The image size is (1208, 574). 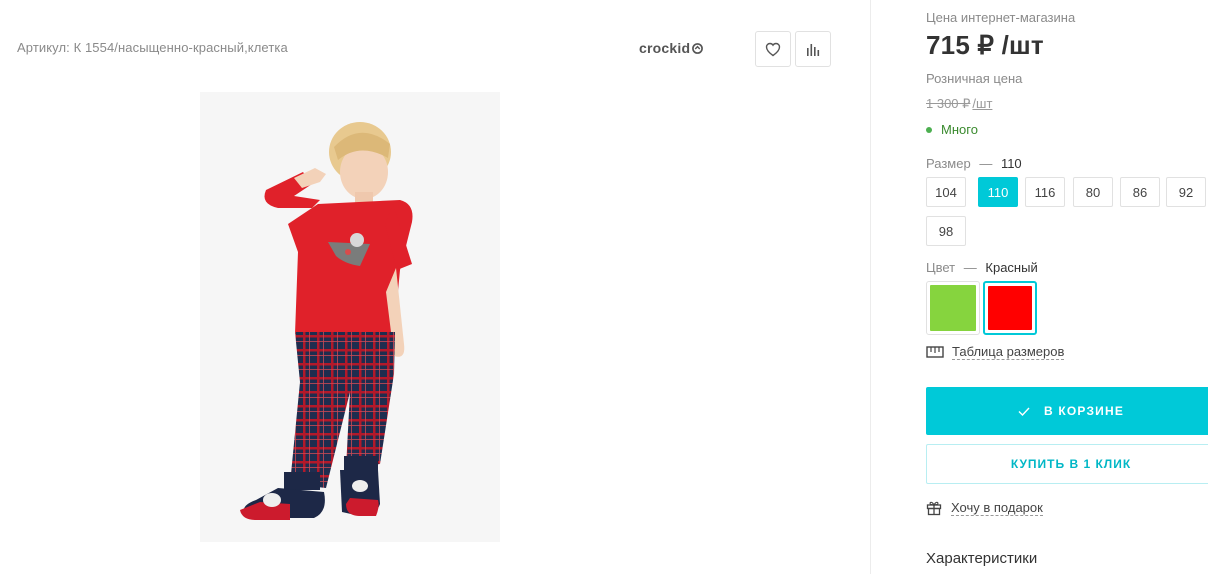 What do you see at coordinates (982, 267) in the screenshot?
I see `color-option-title: Цвет — Красный` at bounding box center [982, 267].